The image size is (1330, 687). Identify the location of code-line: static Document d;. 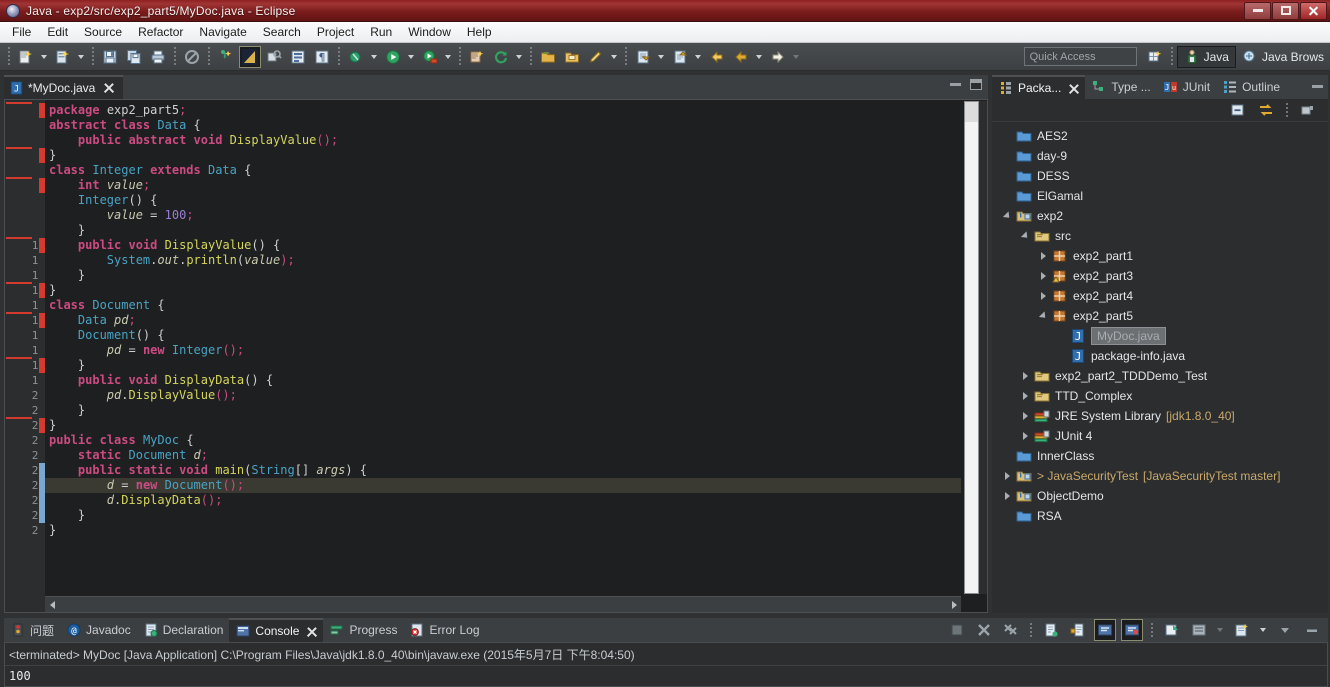
(503, 455).